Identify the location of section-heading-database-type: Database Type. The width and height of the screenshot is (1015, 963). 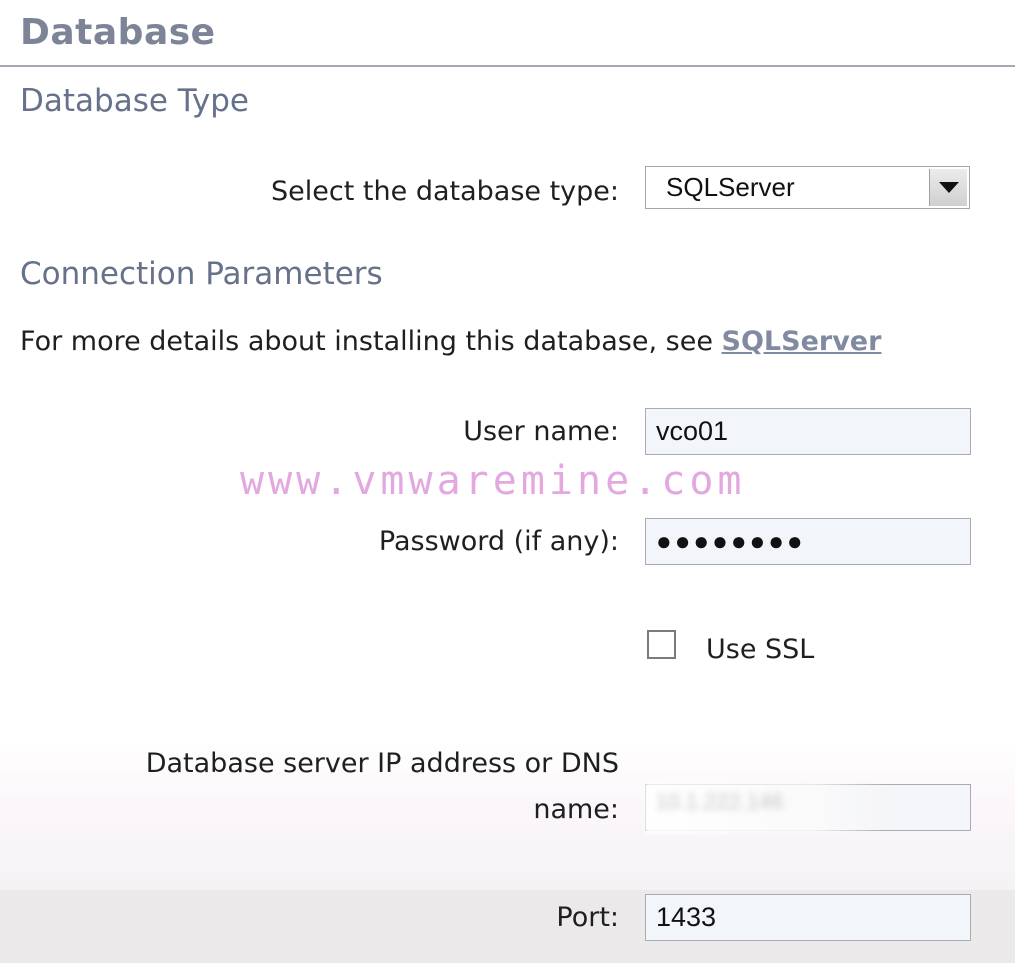
(134, 101).